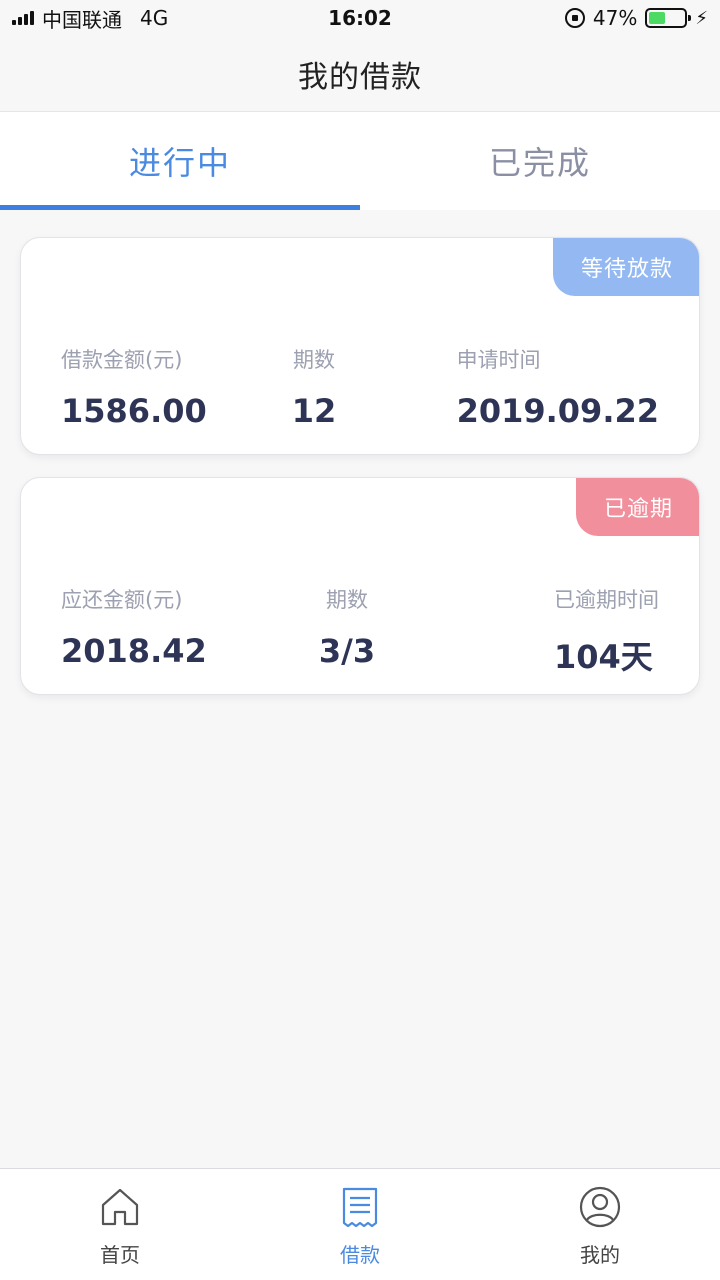  I want to click on bottom-nav-home-label: 首页, so click(120, 1255).